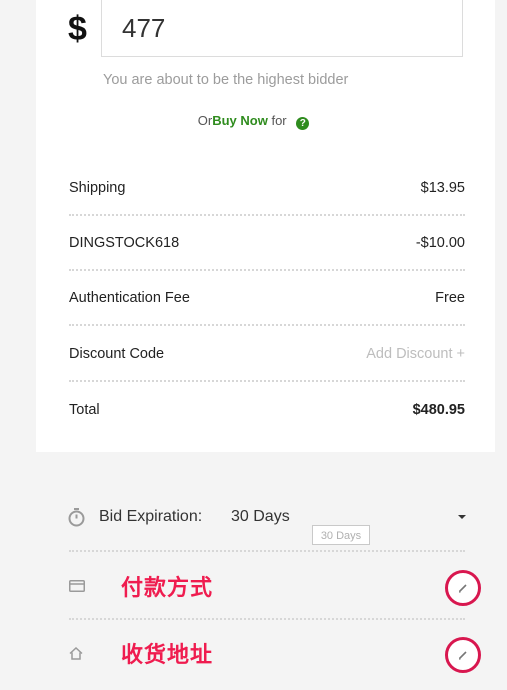 The image size is (507, 690). I want to click on summary-label: Shipping, so click(97, 188).